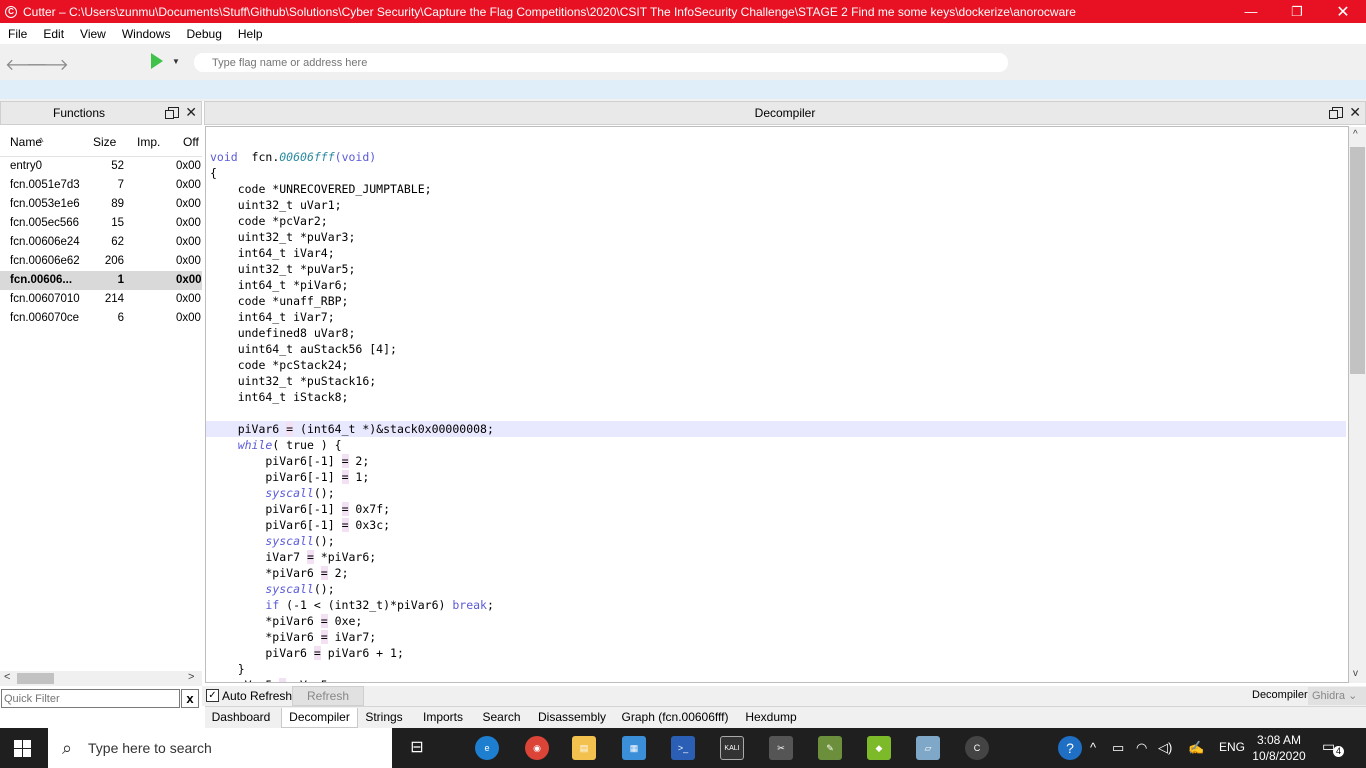  Describe the element at coordinates (321, 189) in the screenshot. I see `code-line: code *UNRECOVERED_JUMPTABLE;` at that location.